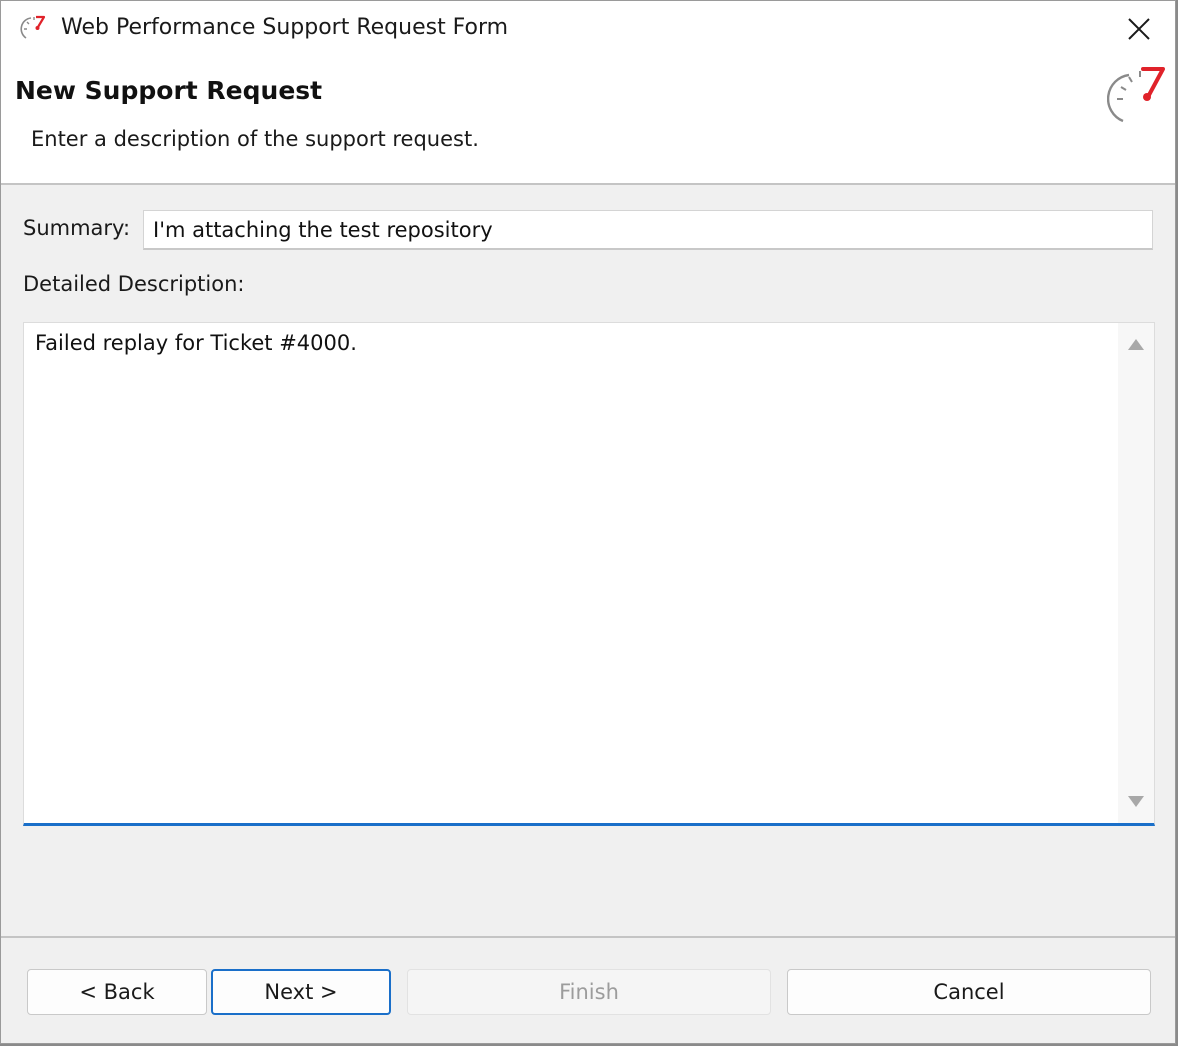  Describe the element at coordinates (77, 228) in the screenshot. I see `summary-label: Summary:` at that location.